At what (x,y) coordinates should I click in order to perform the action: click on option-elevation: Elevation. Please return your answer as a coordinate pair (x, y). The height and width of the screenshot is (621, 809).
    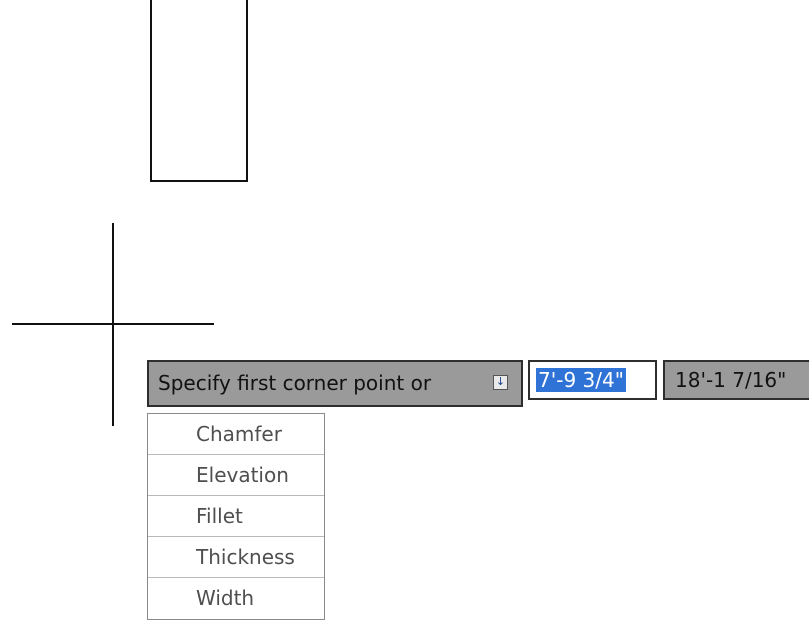
    Looking at the image, I should click on (236, 475).